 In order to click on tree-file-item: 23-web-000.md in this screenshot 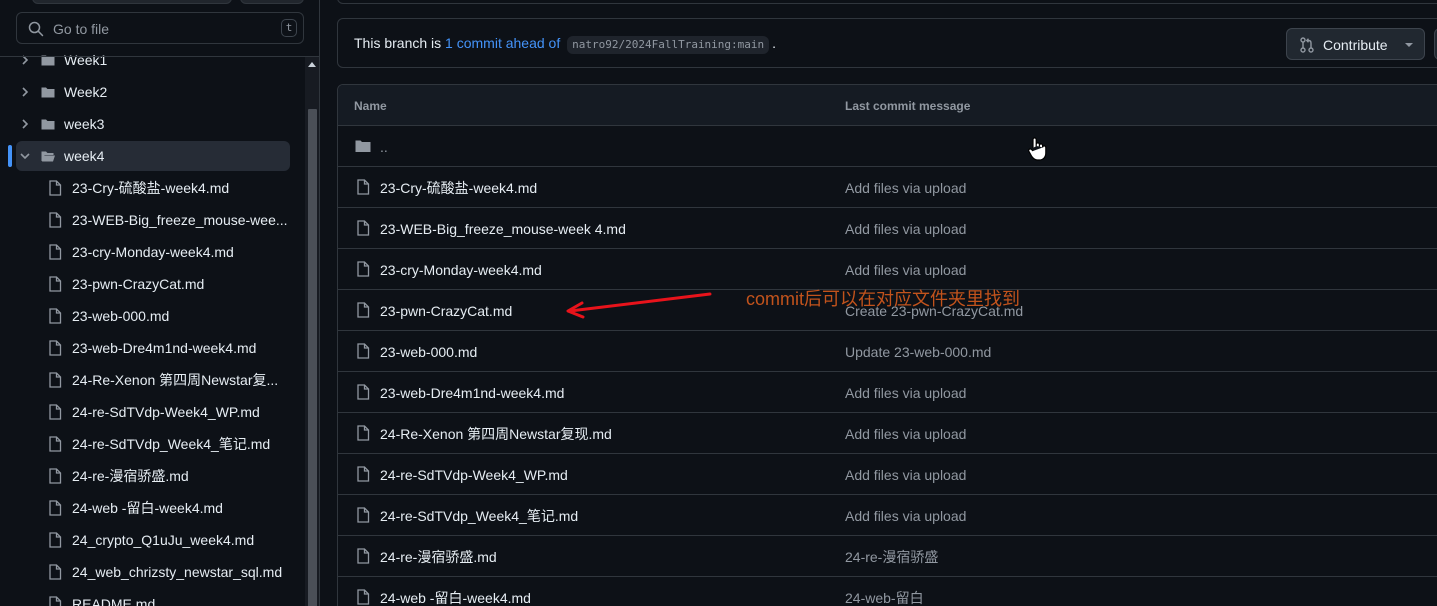, I will do `click(145, 316)`.